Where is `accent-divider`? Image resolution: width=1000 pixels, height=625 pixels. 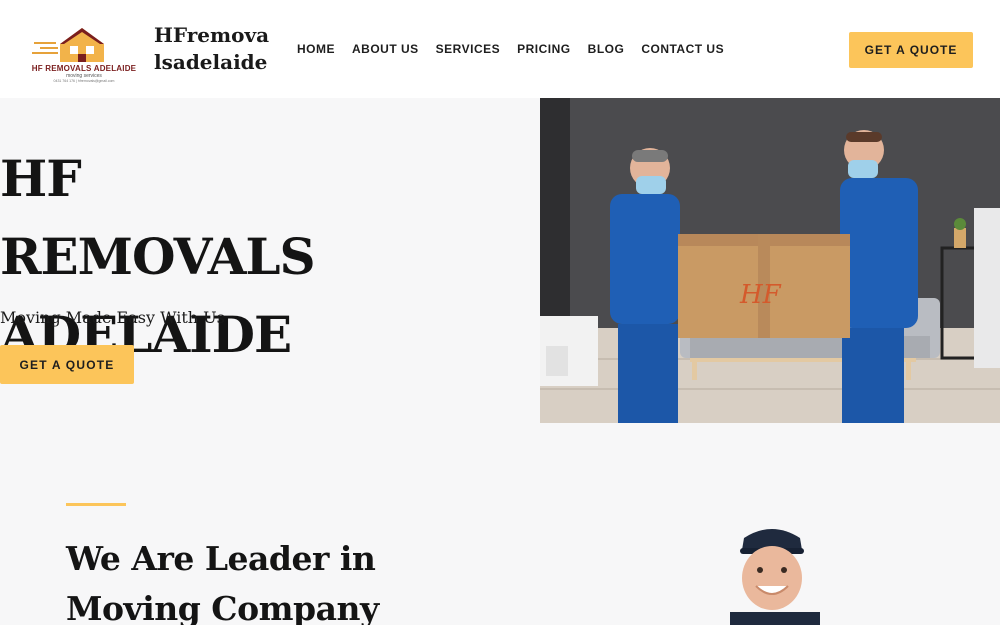 accent-divider is located at coordinates (96, 504).